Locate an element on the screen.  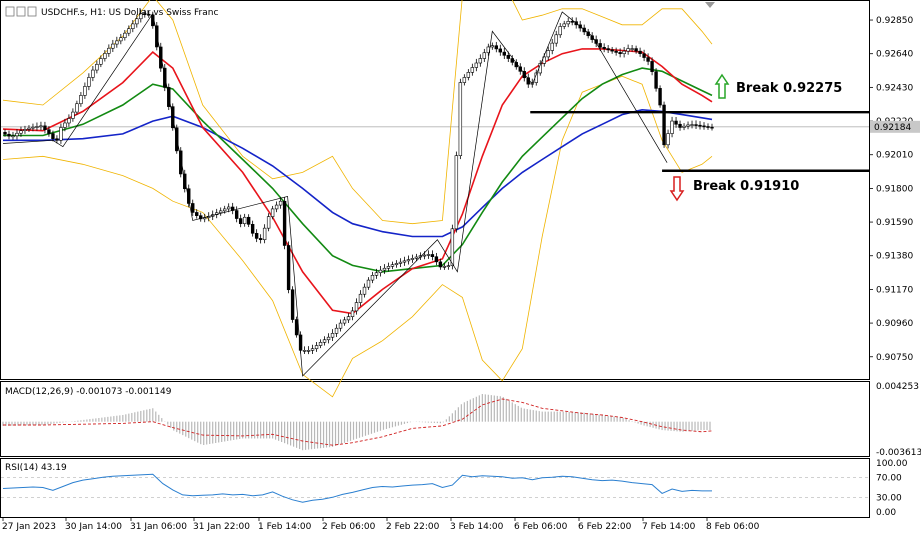
rsi-tick-label: 0.00 is located at coordinates (886, 513).